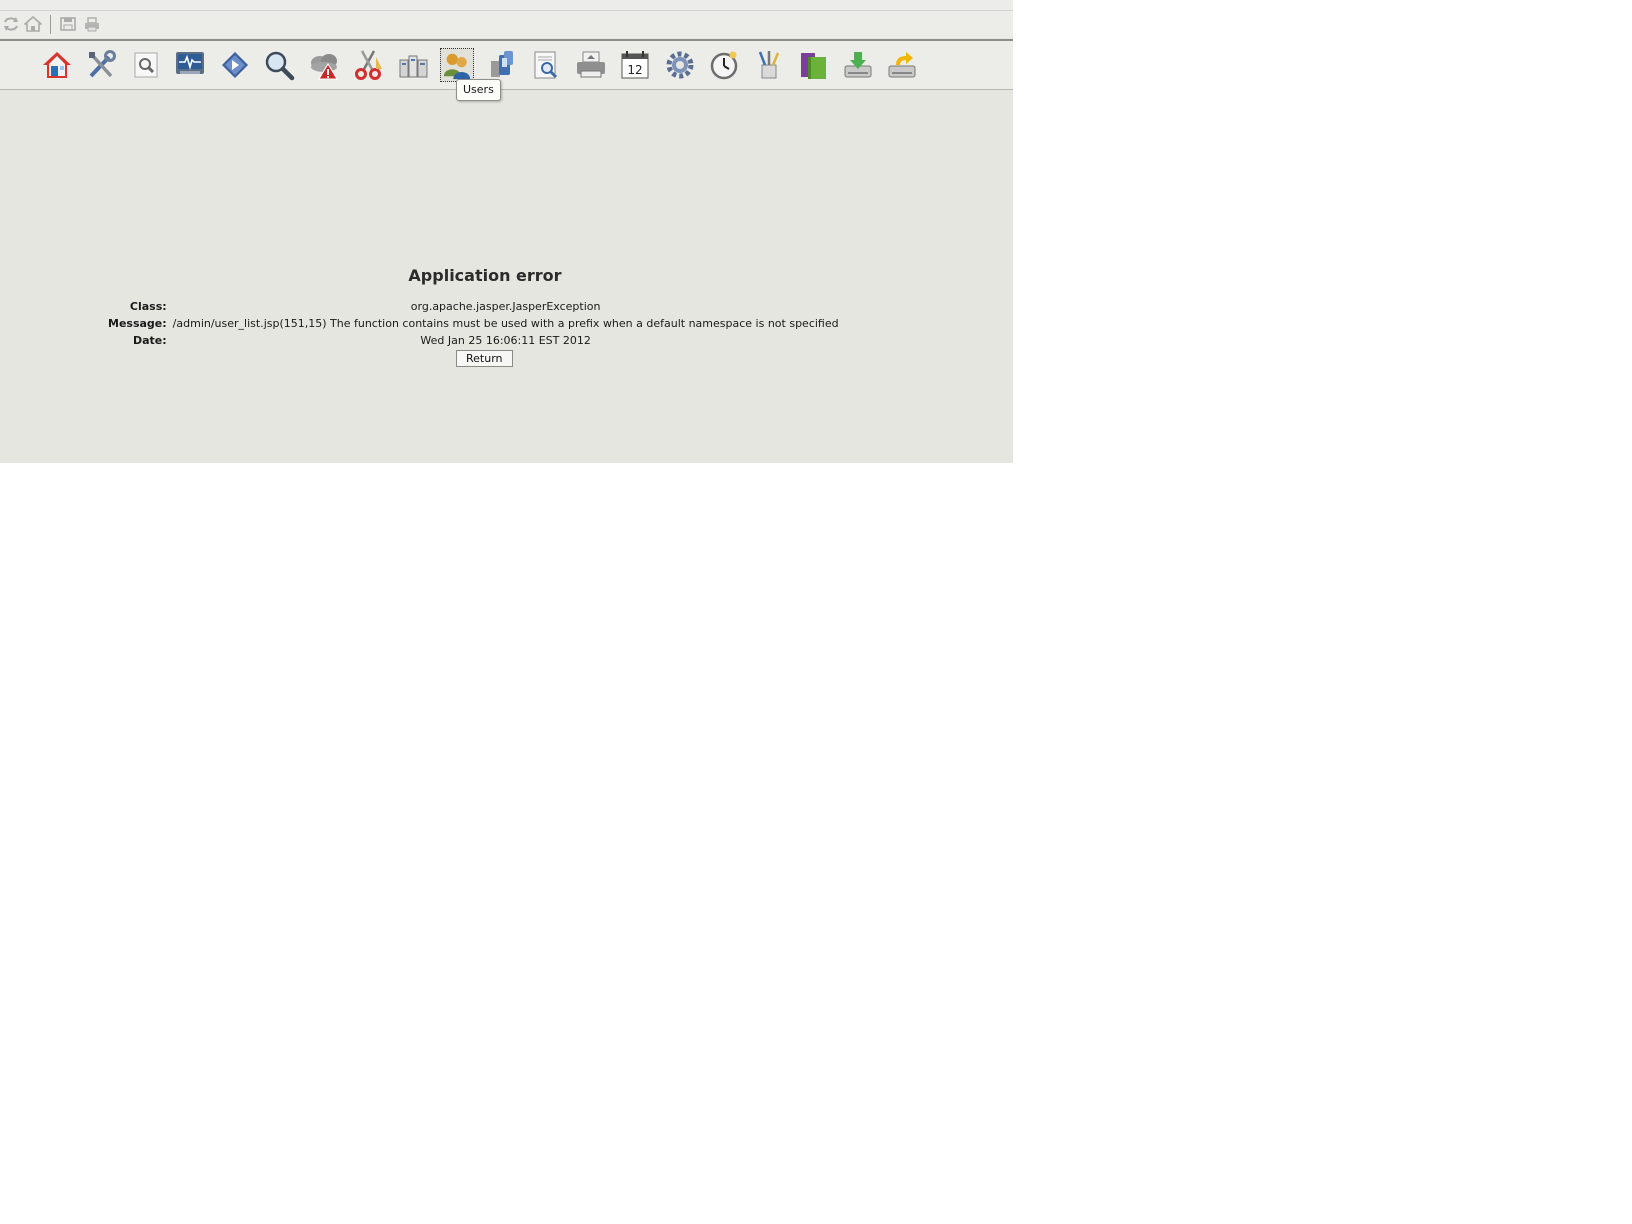 The image size is (1632, 1224). I want to click on users-icon, so click(457, 66).